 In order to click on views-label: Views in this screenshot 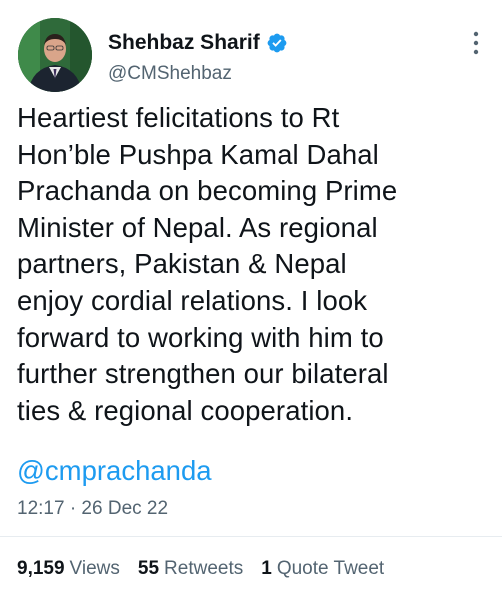, I will do `click(94, 568)`.